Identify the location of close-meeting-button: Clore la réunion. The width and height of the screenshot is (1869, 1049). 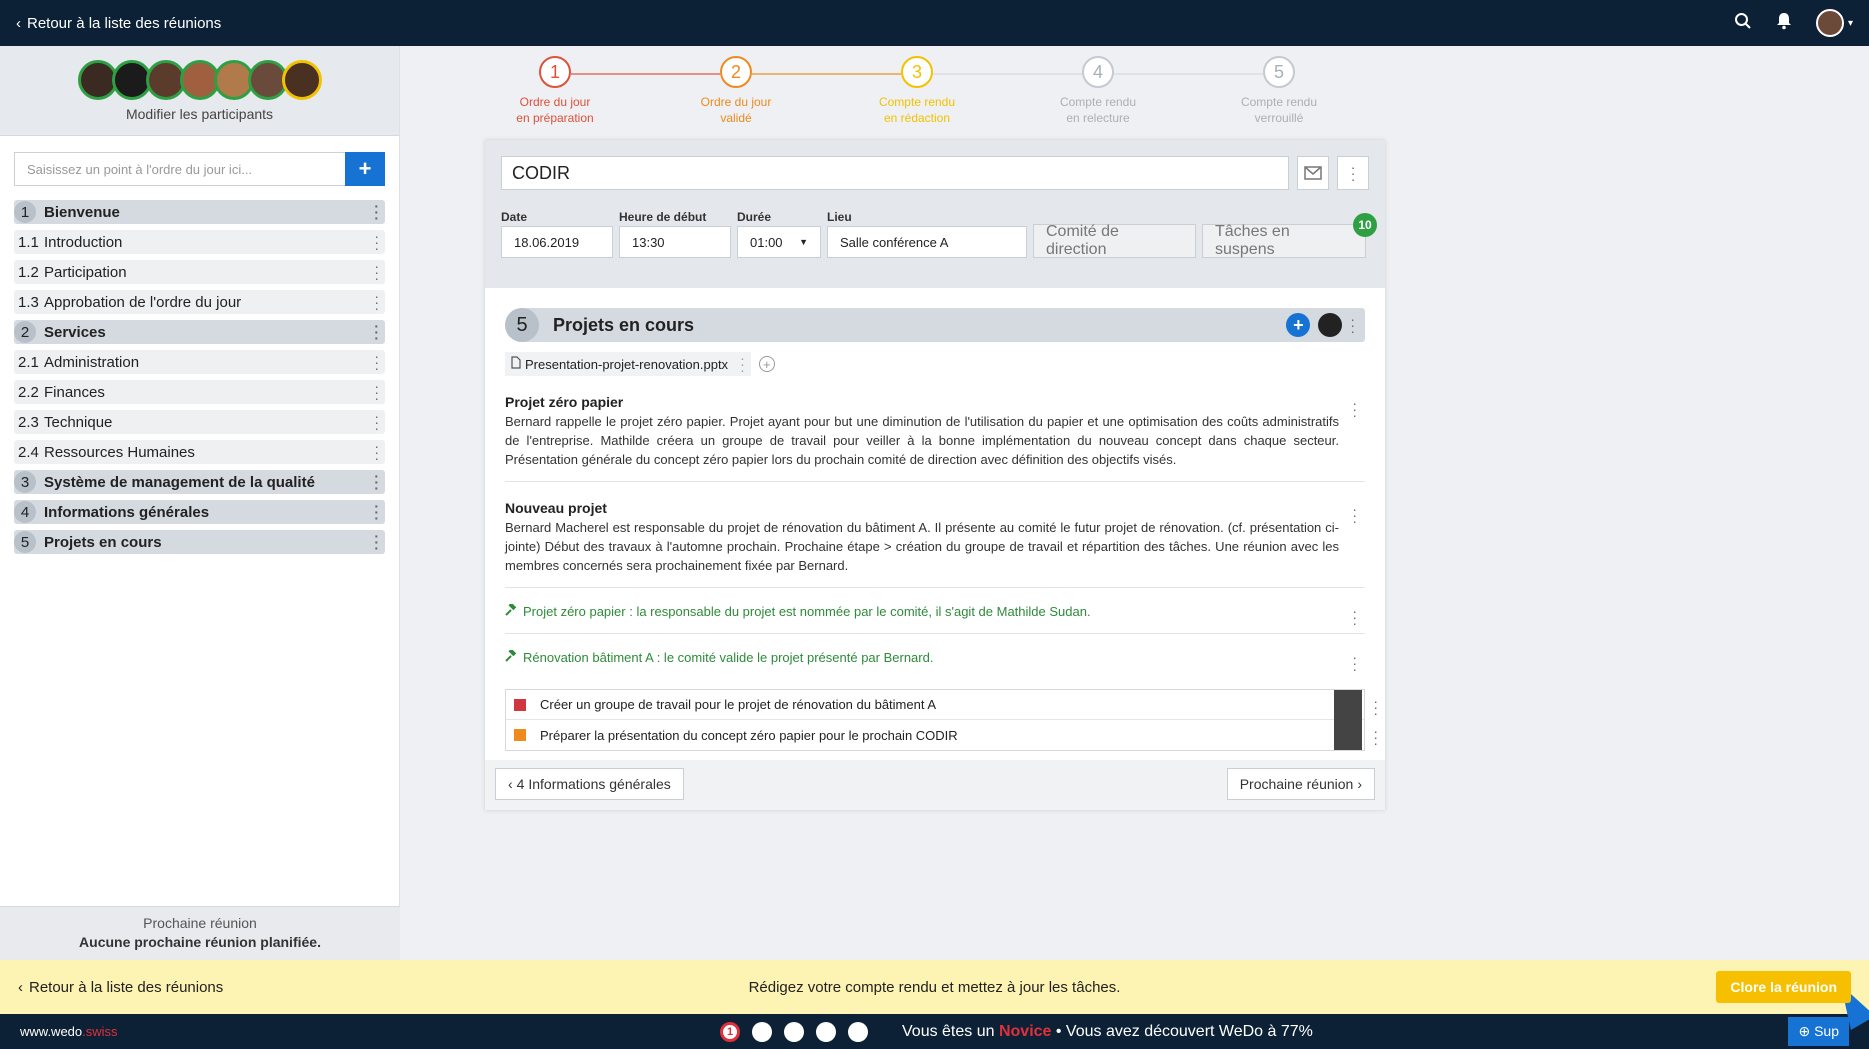
(1783, 987).